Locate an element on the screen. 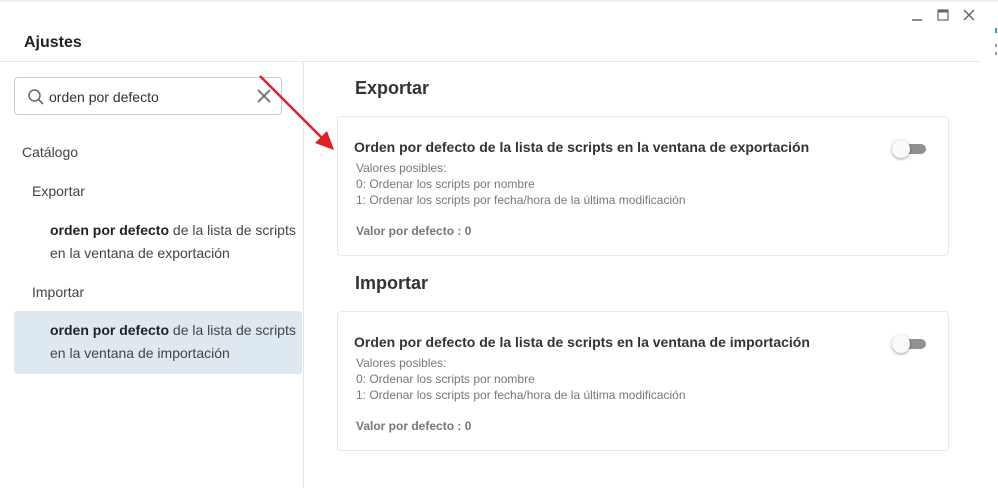  minimize-icon is located at coordinates (917, 15).